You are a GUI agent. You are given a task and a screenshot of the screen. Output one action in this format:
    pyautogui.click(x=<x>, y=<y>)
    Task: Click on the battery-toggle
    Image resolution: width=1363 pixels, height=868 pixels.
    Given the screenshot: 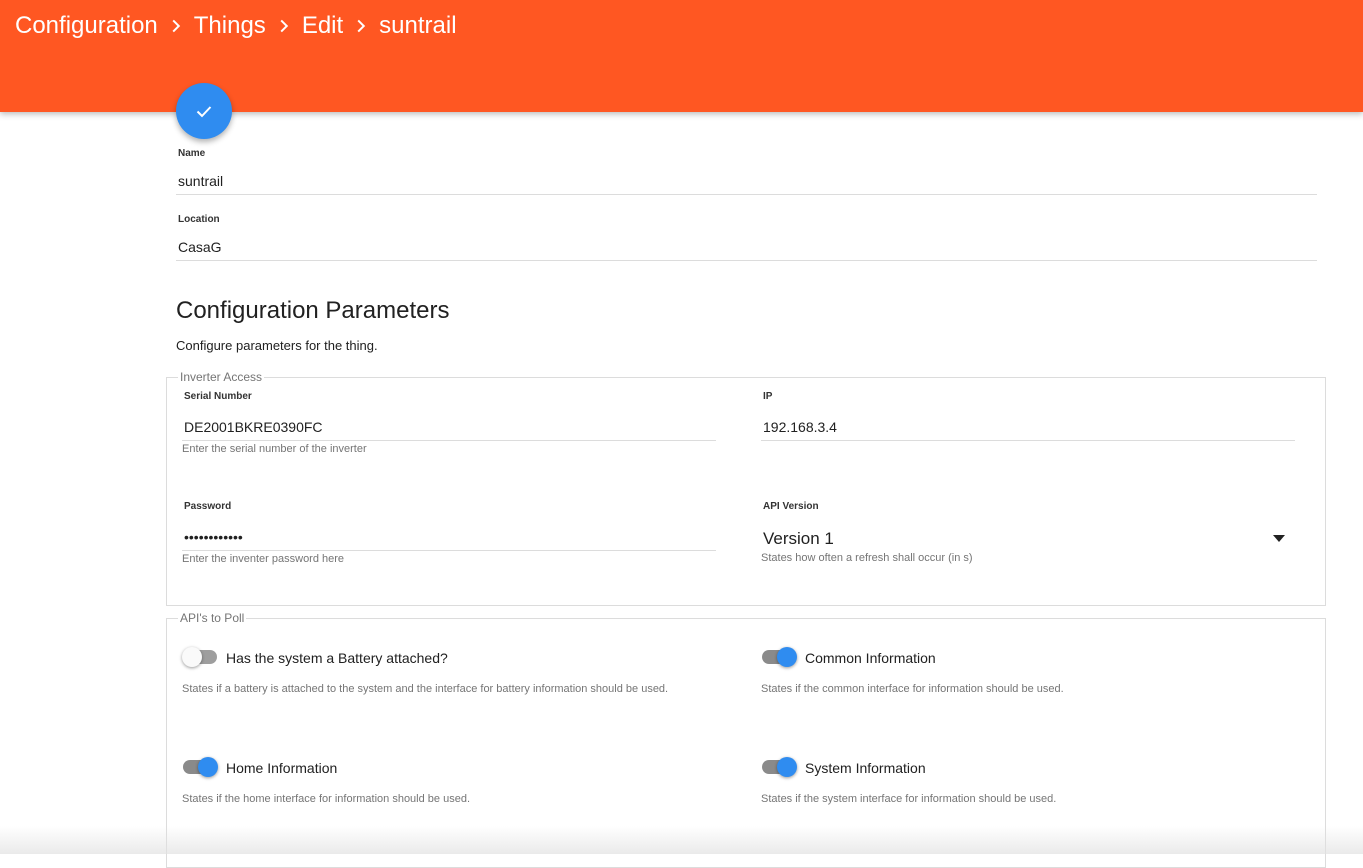 What is the action you would take?
    pyautogui.click(x=200, y=657)
    